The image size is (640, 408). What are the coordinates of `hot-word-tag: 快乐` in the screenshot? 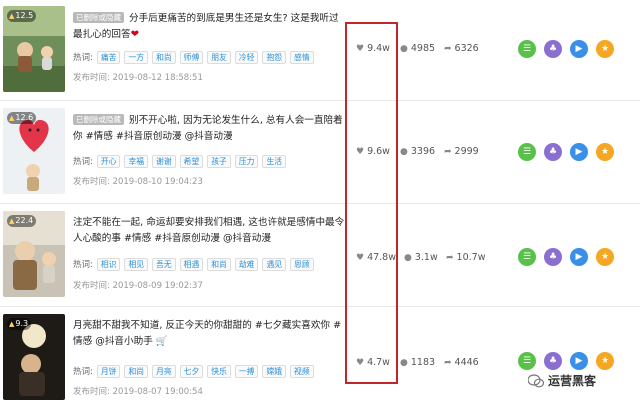 It's located at (219, 371).